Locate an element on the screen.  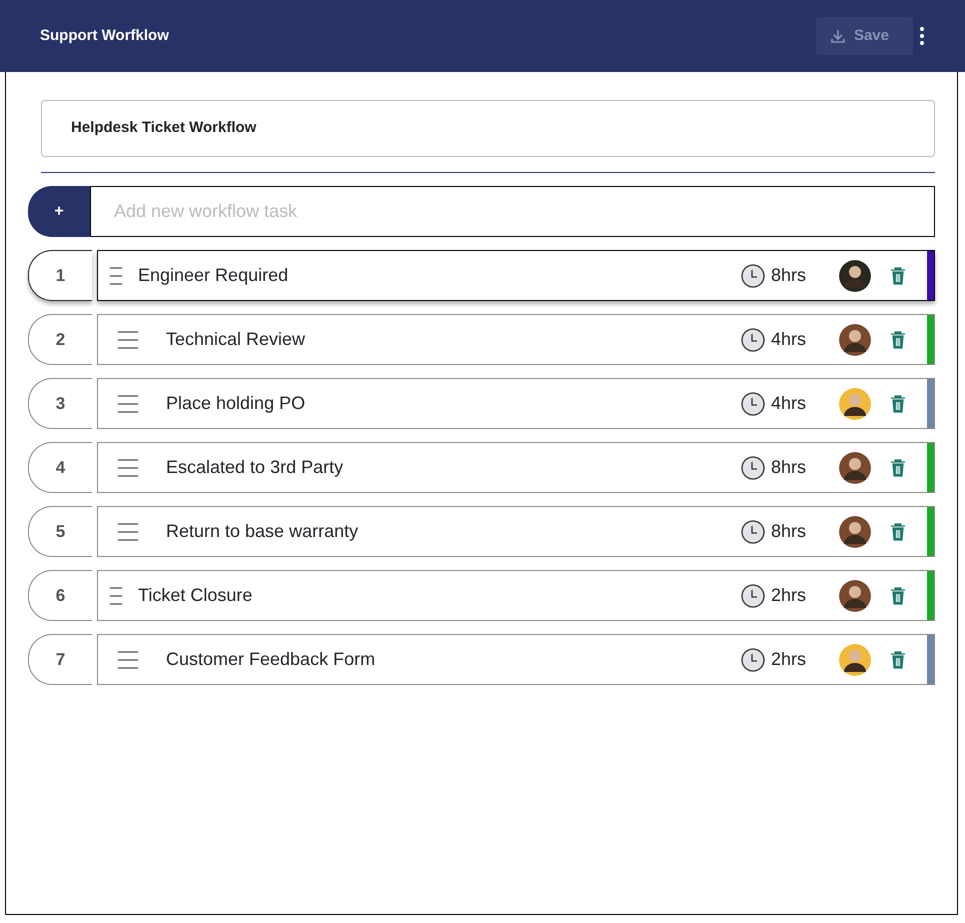
task-row: Customer Feedback Form 2hrs is located at coordinates (516, 659).